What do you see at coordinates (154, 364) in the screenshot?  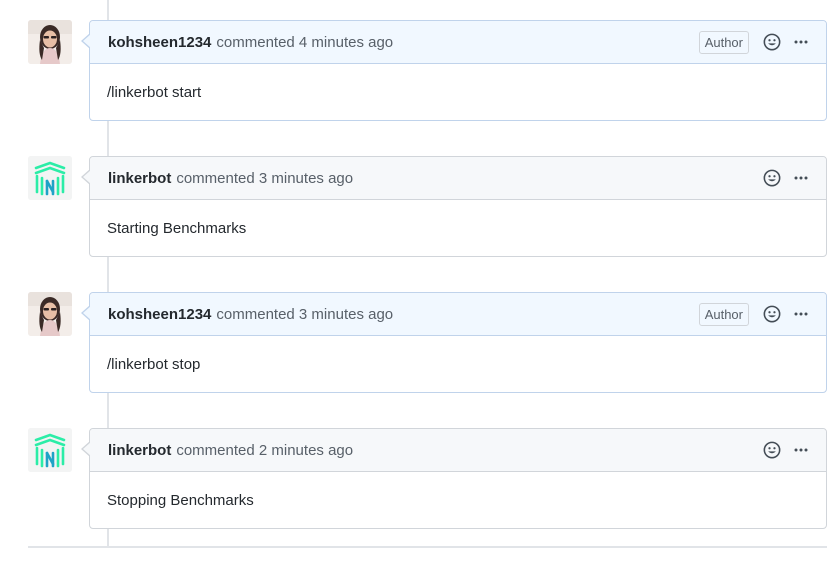 I see `comment-body: /linkerbot stop` at bounding box center [154, 364].